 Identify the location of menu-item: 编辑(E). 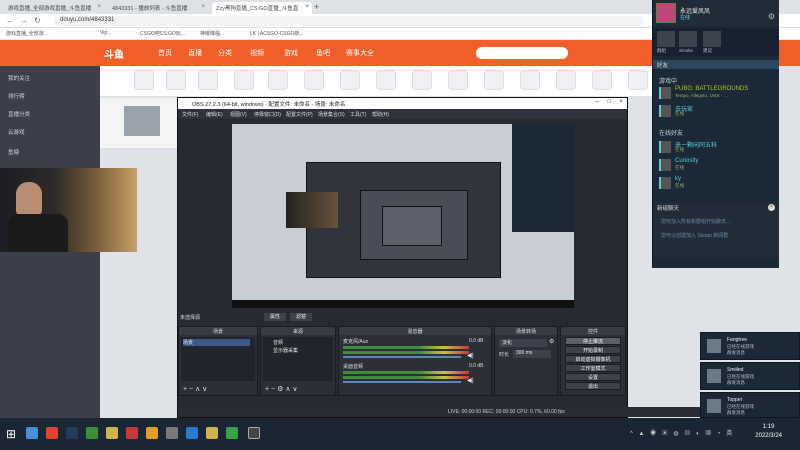
(214, 114).